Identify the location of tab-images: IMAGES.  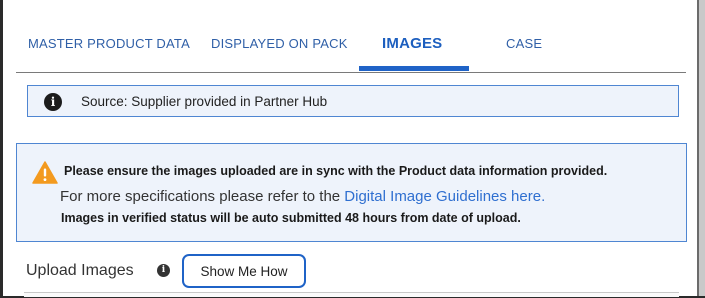
(412, 43).